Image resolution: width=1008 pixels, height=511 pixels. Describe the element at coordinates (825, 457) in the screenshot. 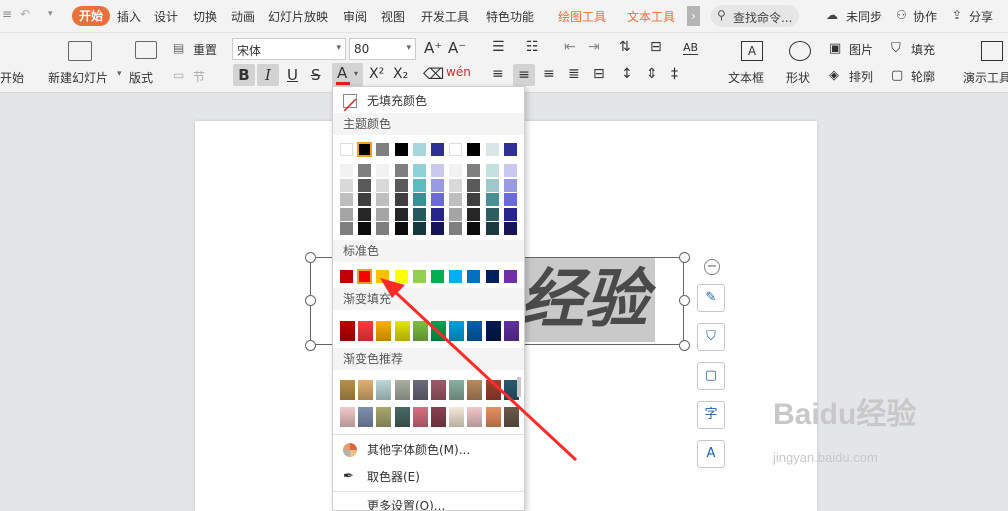

I see `watermark-url: jingyan.baidu.com` at that location.